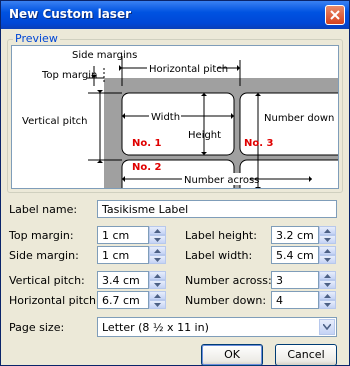 This screenshot has width=350, height=366. I want to click on number-across-label: Number across:, so click(228, 280).